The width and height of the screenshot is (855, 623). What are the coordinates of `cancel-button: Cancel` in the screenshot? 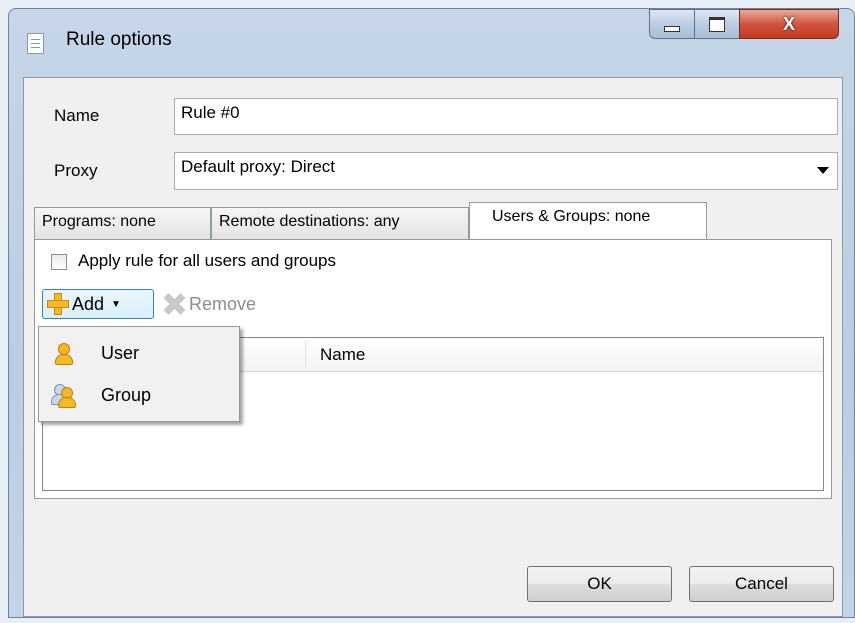 It's located at (761, 584).